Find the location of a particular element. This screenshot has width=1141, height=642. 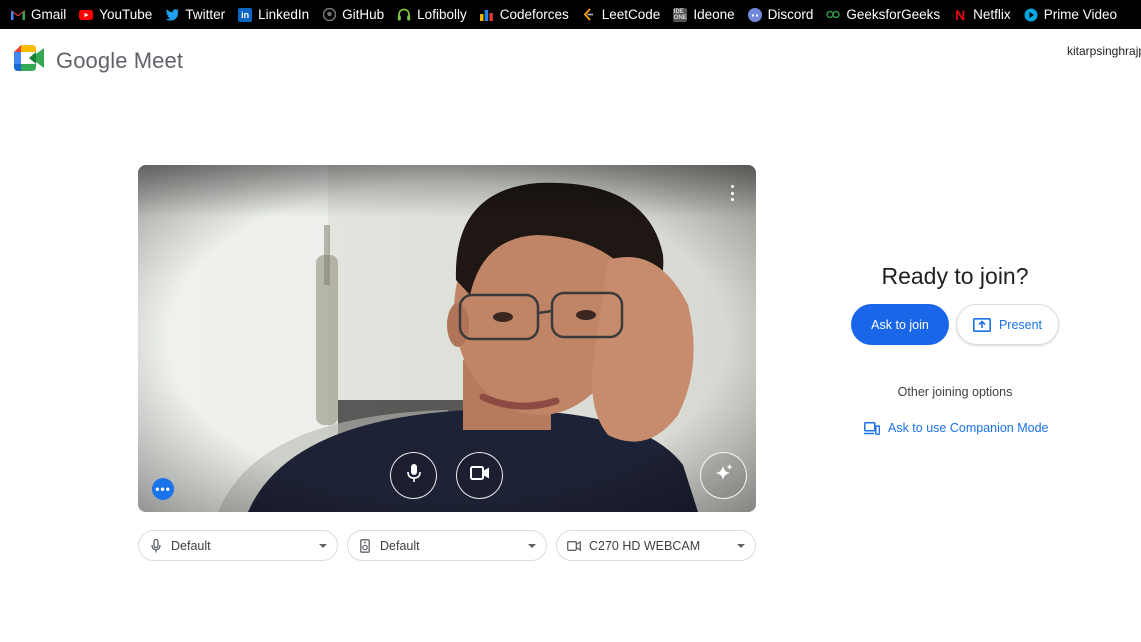

bookmark-twitter: Twitter is located at coordinates (195, 14).